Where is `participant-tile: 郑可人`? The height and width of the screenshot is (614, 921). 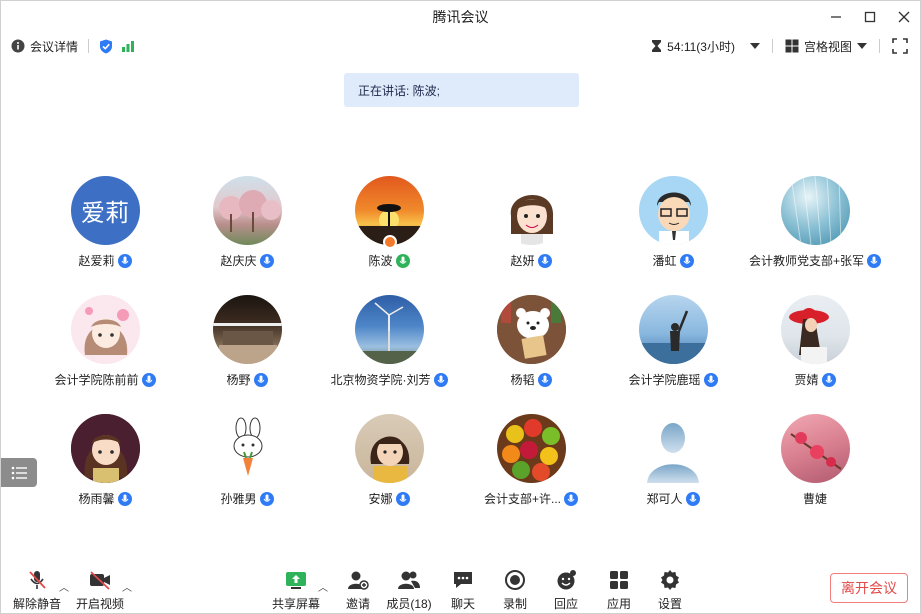 participant-tile: 郑可人 is located at coordinates (673, 473).